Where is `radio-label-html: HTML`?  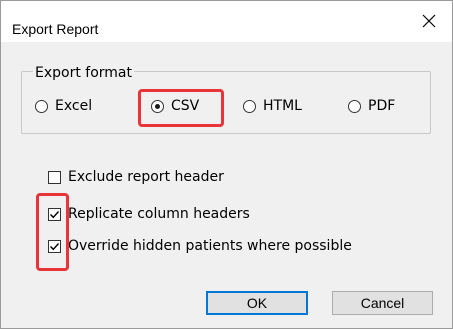 radio-label-html: HTML is located at coordinates (282, 106).